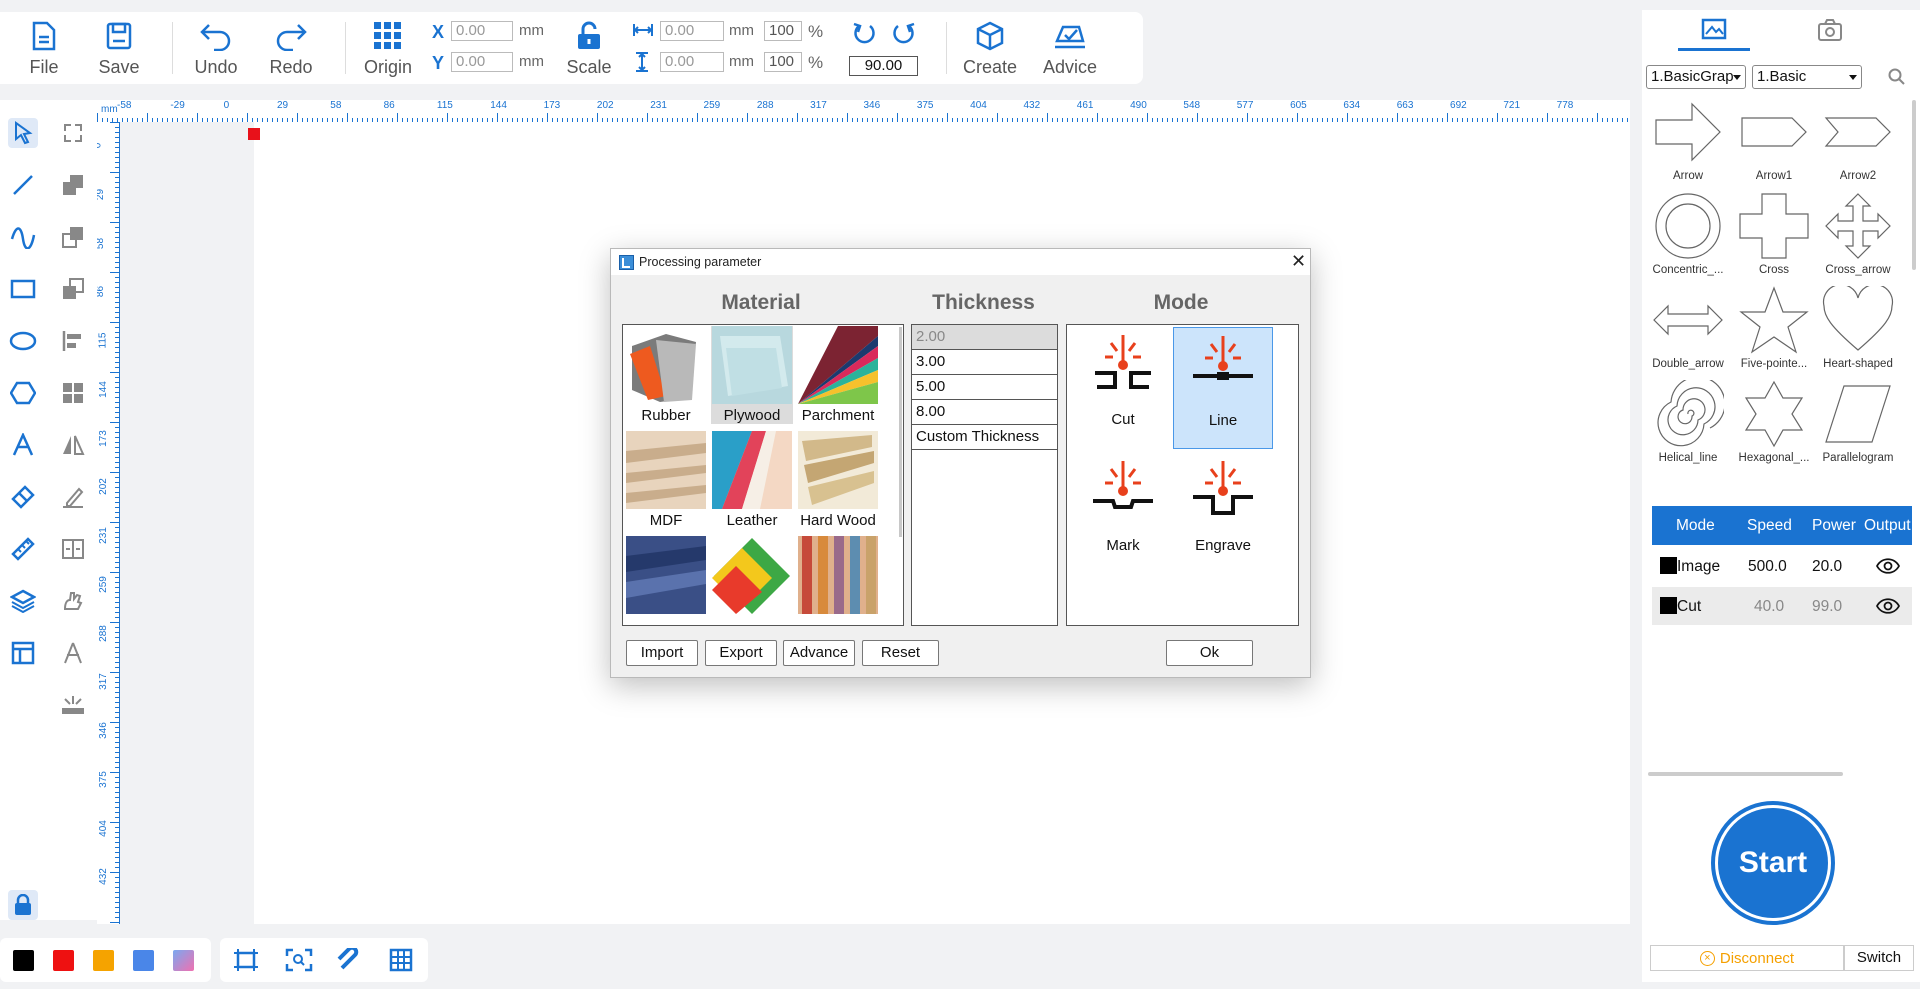 This screenshot has height=989, width=1920. What do you see at coordinates (752, 480) in the screenshot?
I see `material-leather: Leather` at bounding box center [752, 480].